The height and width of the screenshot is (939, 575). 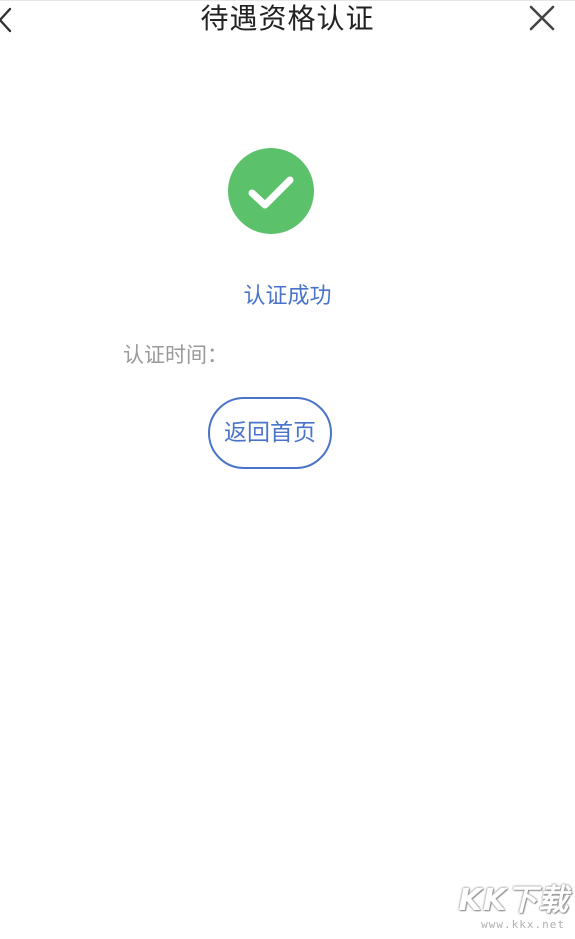 I want to click on header: 待遇资格认证, so click(x=287, y=19).